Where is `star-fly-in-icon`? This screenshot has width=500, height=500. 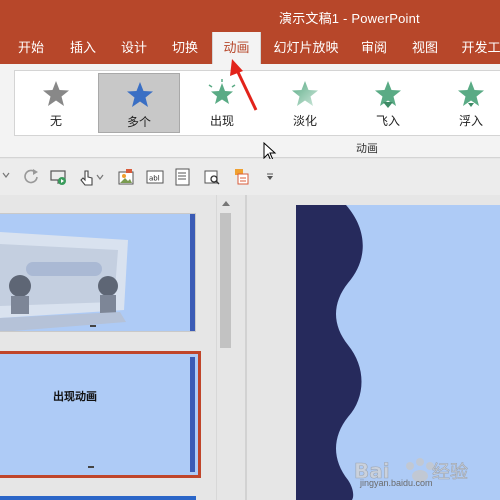 star-fly-in-icon is located at coordinates (388, 94).